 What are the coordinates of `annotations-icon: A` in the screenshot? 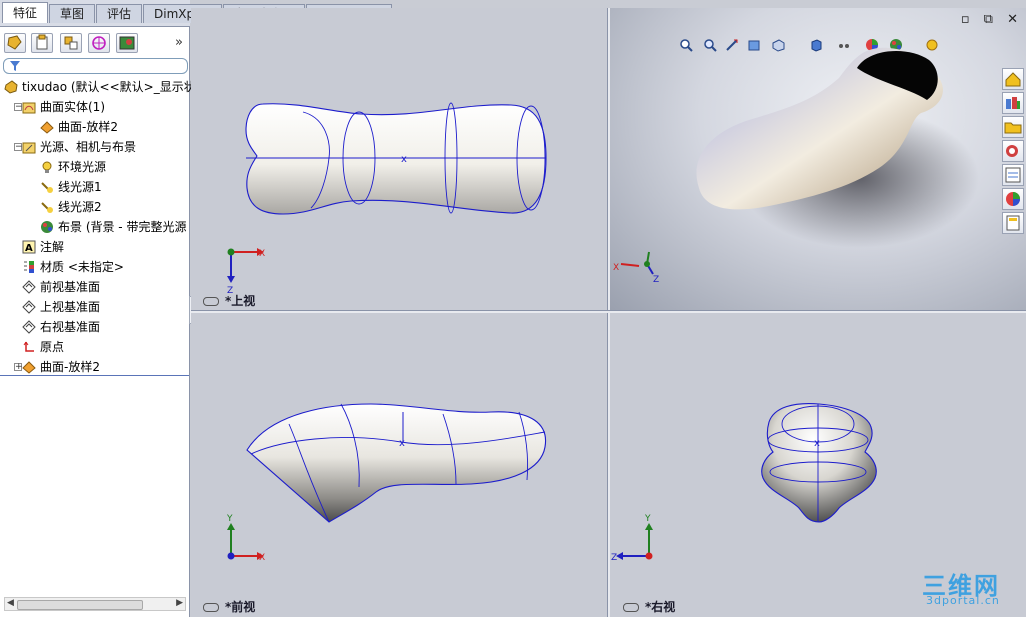 It's located at (29, 247).